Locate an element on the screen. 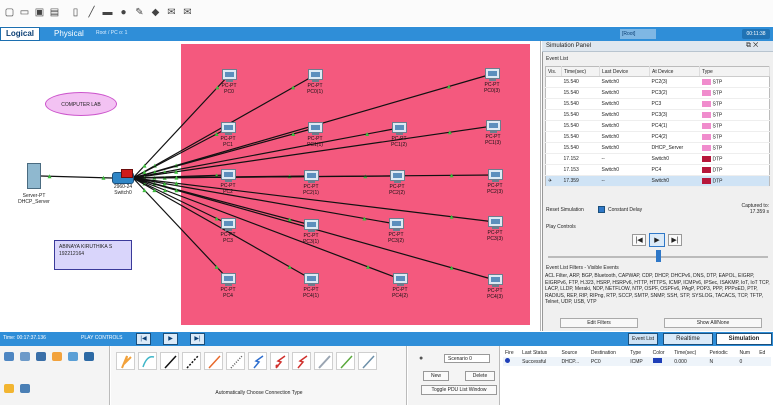  auto-connection-icon is located at coordinates (125, 361).